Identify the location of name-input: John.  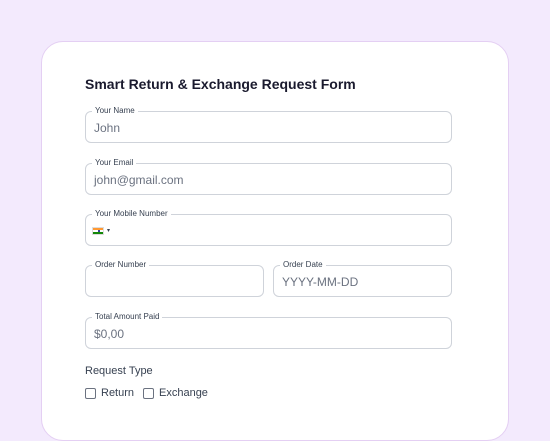
(107, 128).